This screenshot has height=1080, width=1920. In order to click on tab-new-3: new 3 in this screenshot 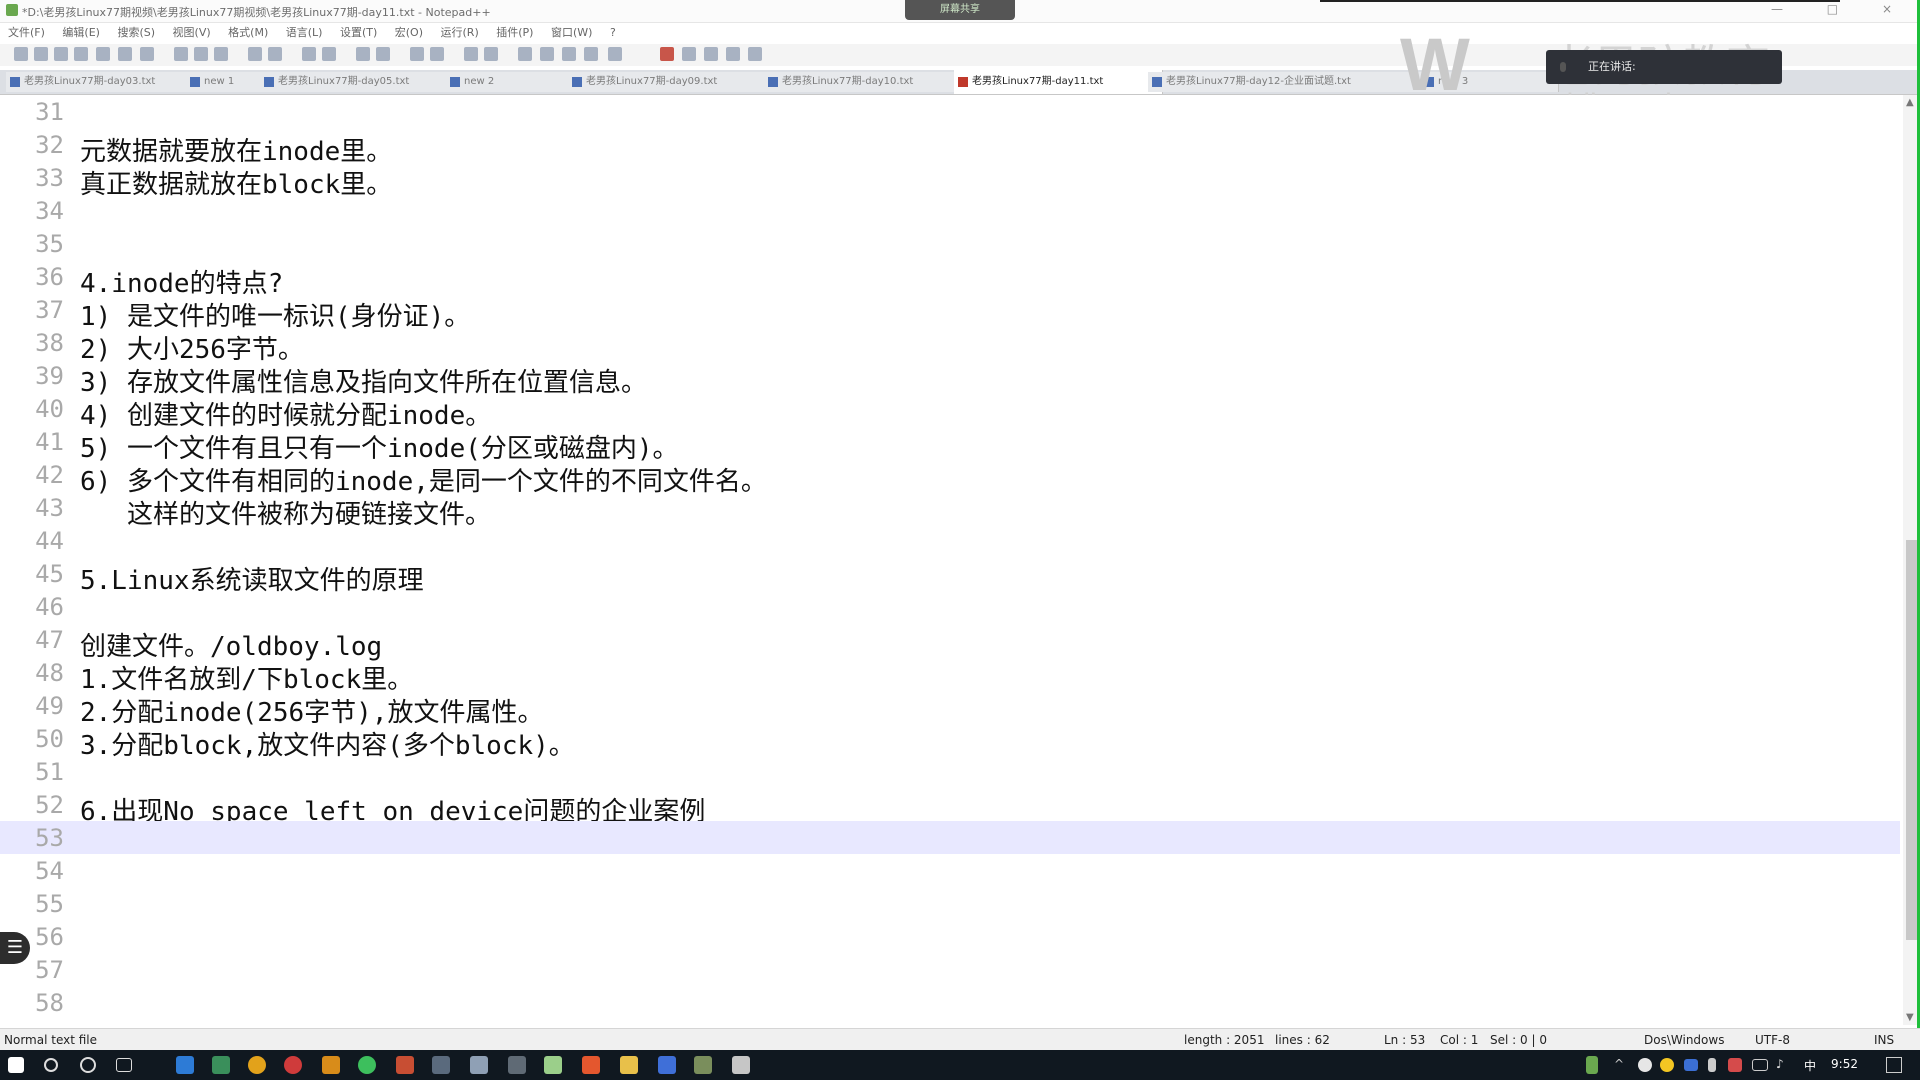, I will do `click(1489, 82)`.